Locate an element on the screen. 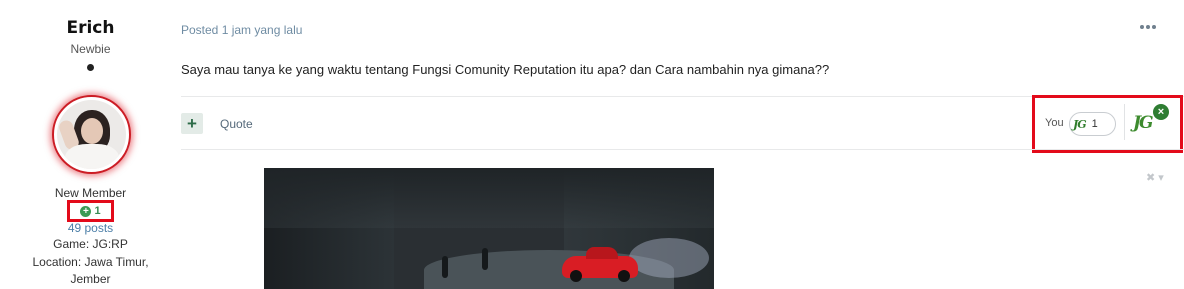 The width and height of the screenshot is (1184, 289). avatar-photo is located at coordinates (91, 134).